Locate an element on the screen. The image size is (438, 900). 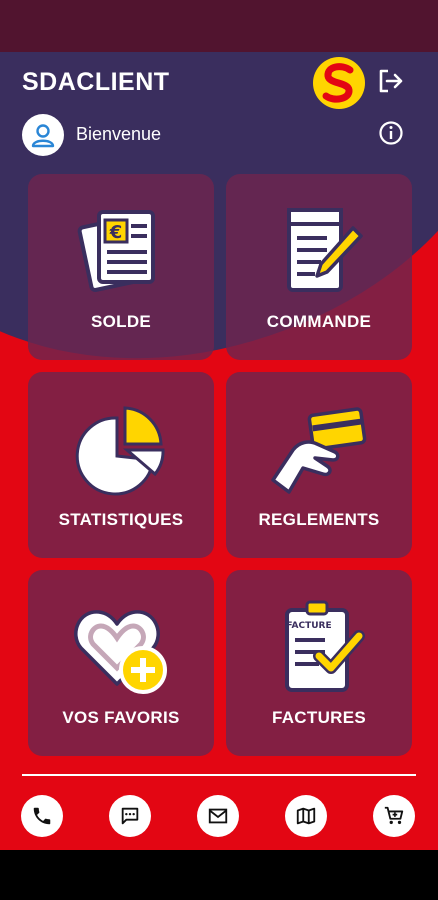
cart-icon is located at coordinates (394, 815).